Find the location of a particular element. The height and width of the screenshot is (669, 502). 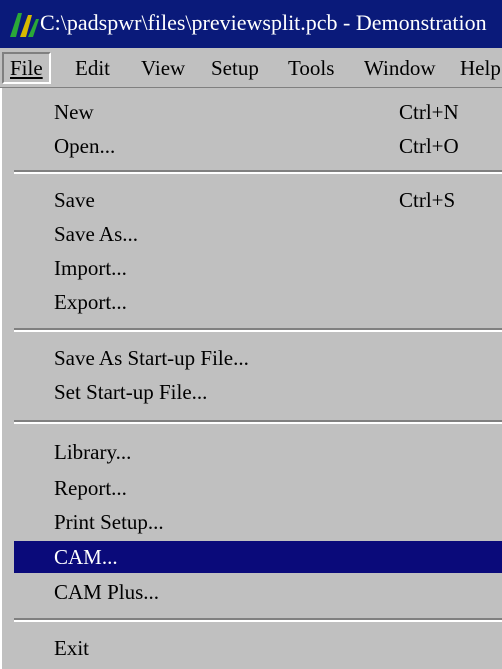

menu-item-label: Save is located at coordinates (74, 200).